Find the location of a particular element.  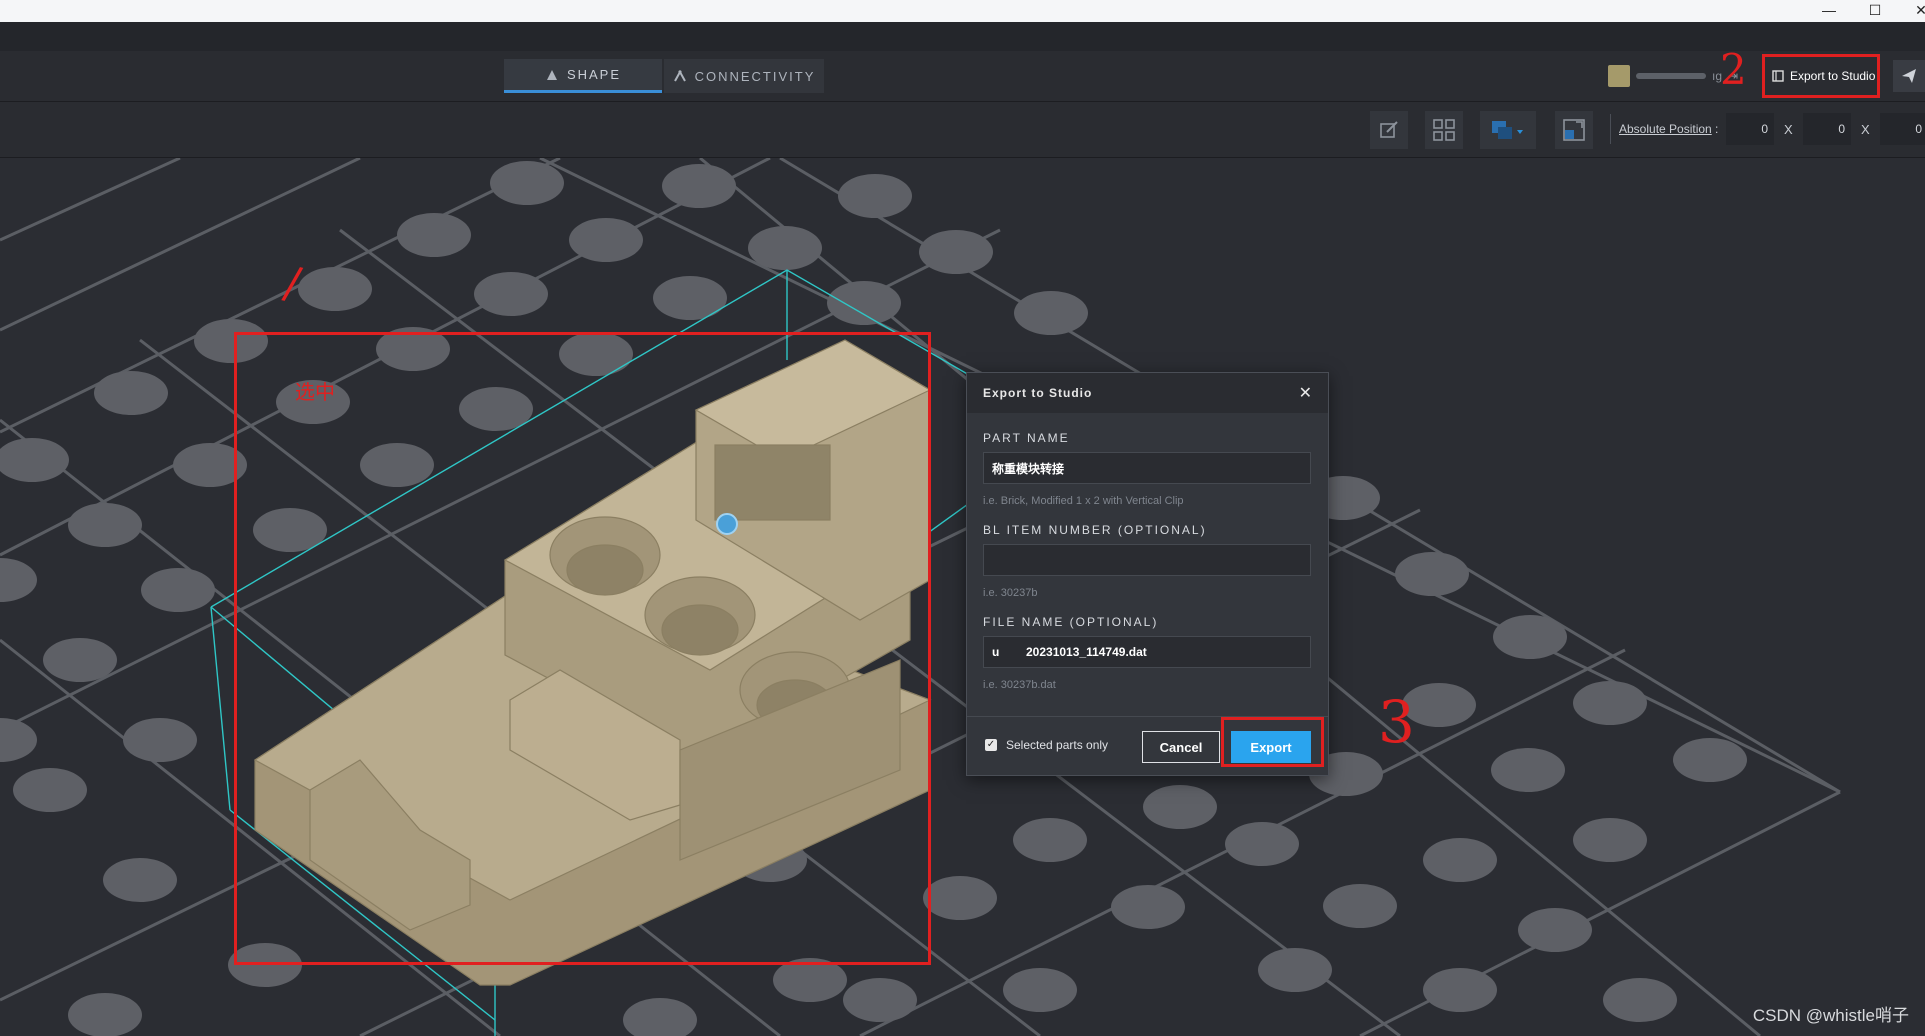

selected-only-checkbox: ✓ is located at coordinates (991, 745).